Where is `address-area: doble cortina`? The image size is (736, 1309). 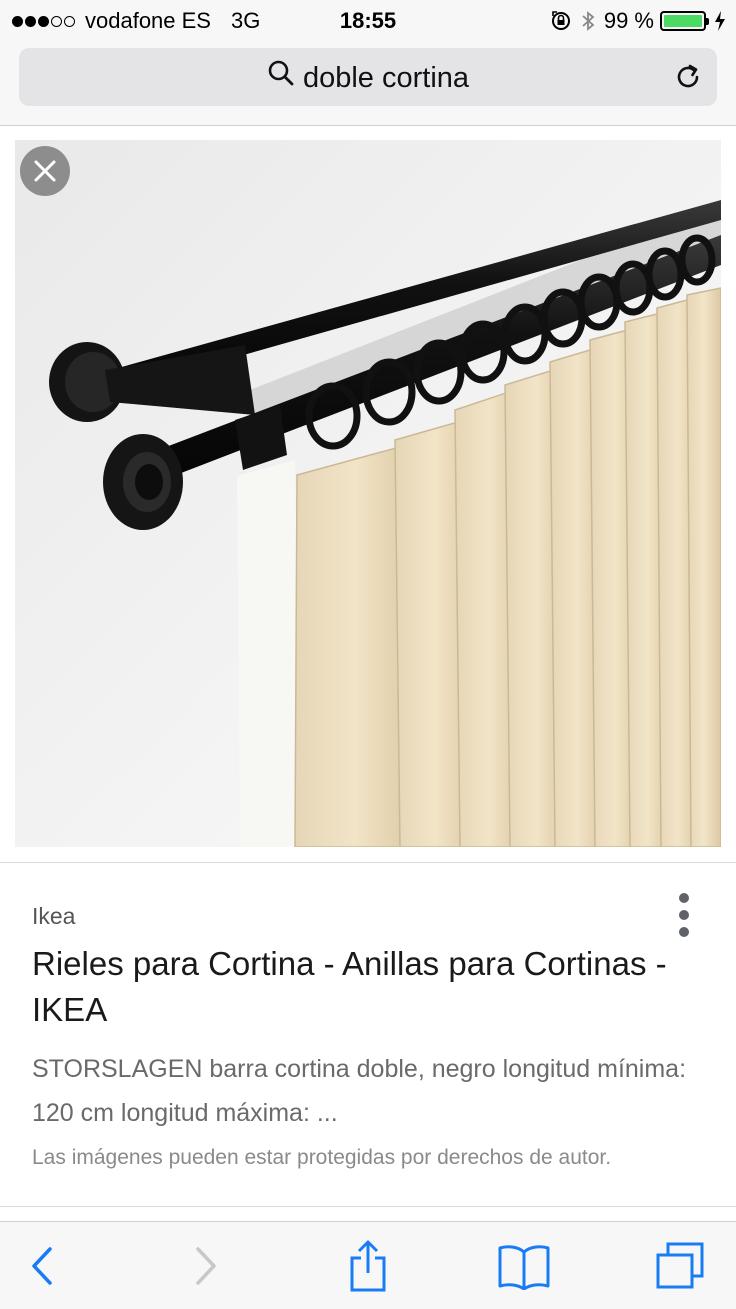
address-area: doble cortina is located at coordinates (368, 83).